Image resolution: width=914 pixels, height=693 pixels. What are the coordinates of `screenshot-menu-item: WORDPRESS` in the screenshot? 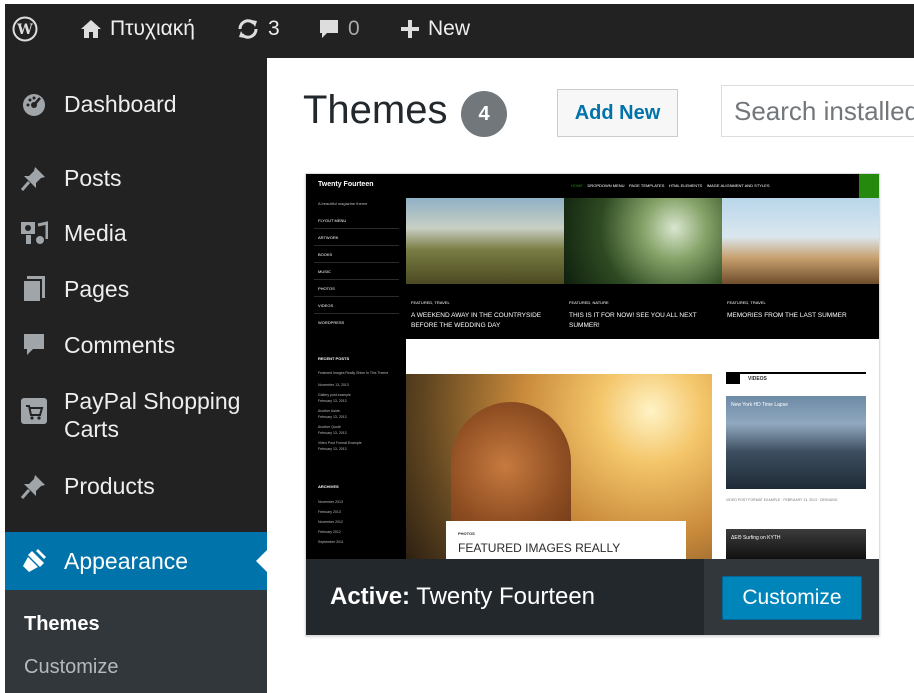 It's located at (331, 322).